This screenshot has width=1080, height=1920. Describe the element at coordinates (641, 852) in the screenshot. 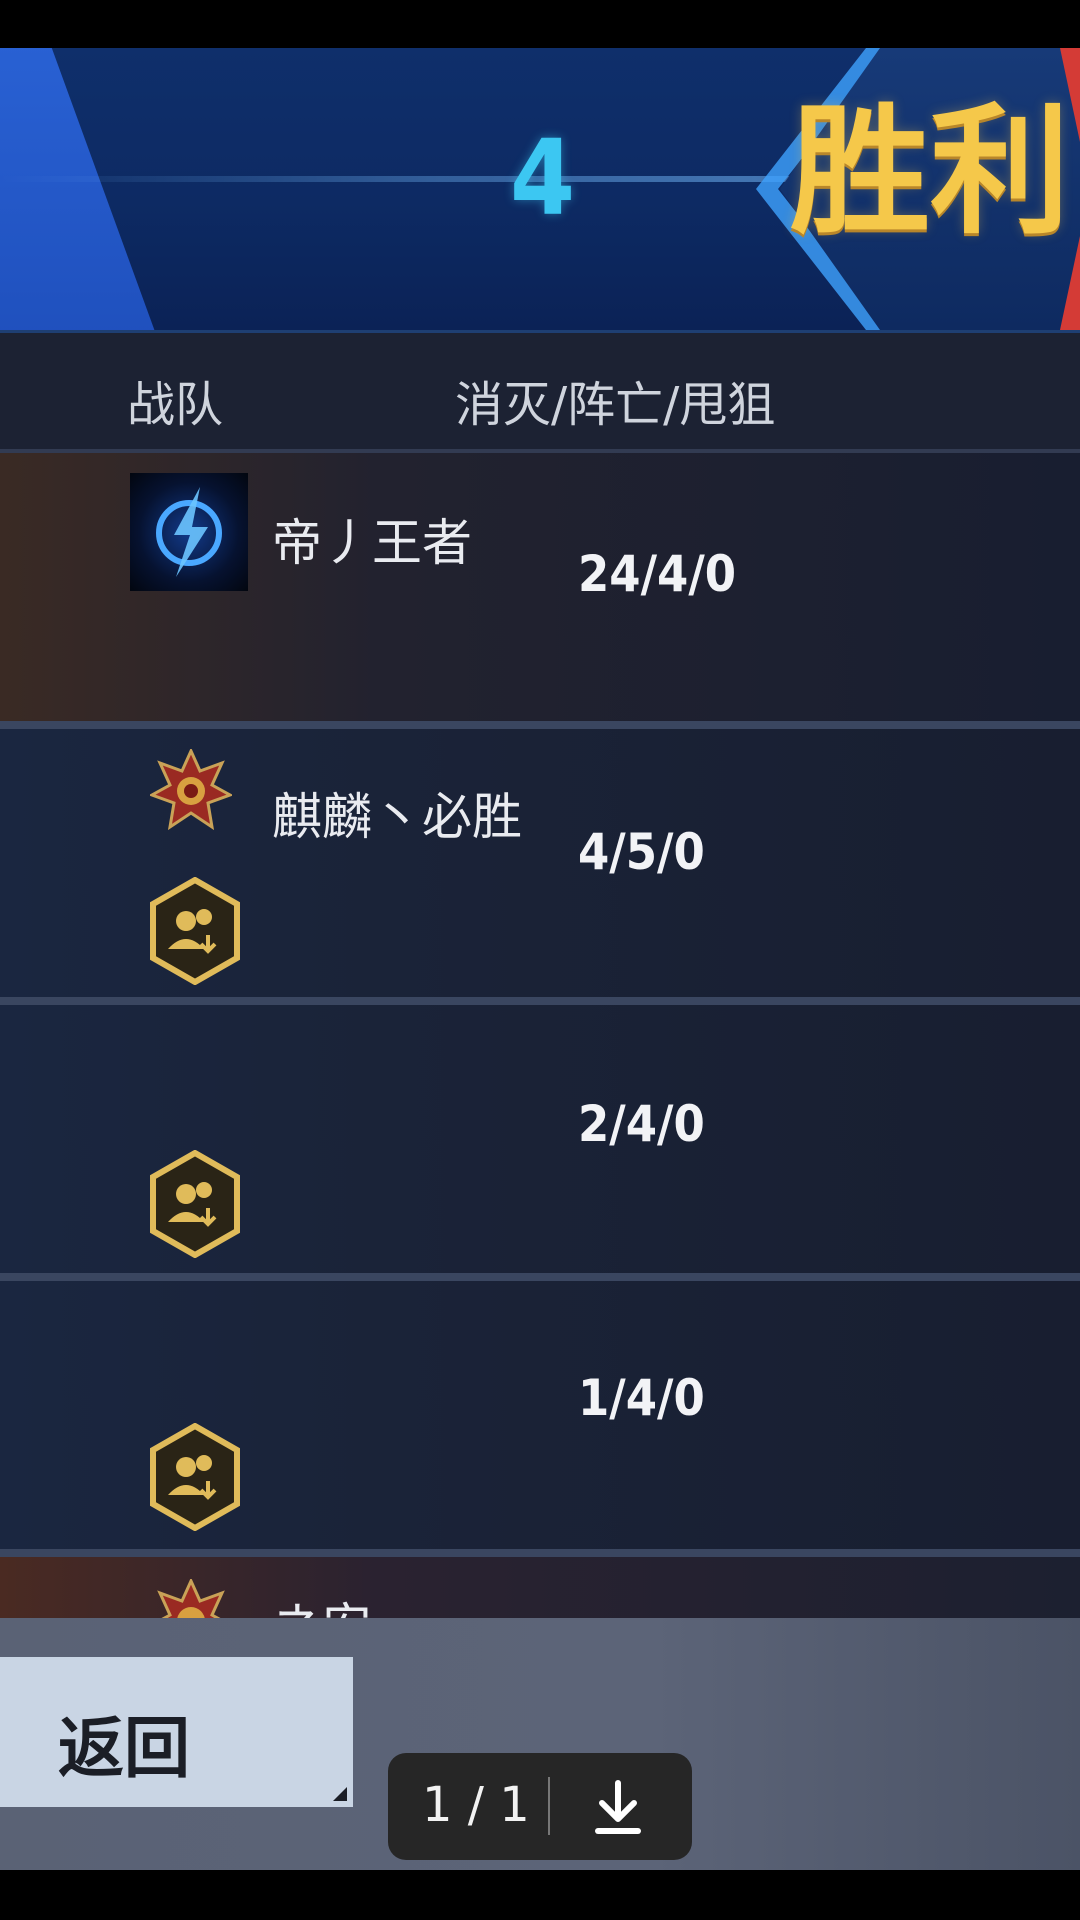

I see `player-stats: 4/5/0` at that location.